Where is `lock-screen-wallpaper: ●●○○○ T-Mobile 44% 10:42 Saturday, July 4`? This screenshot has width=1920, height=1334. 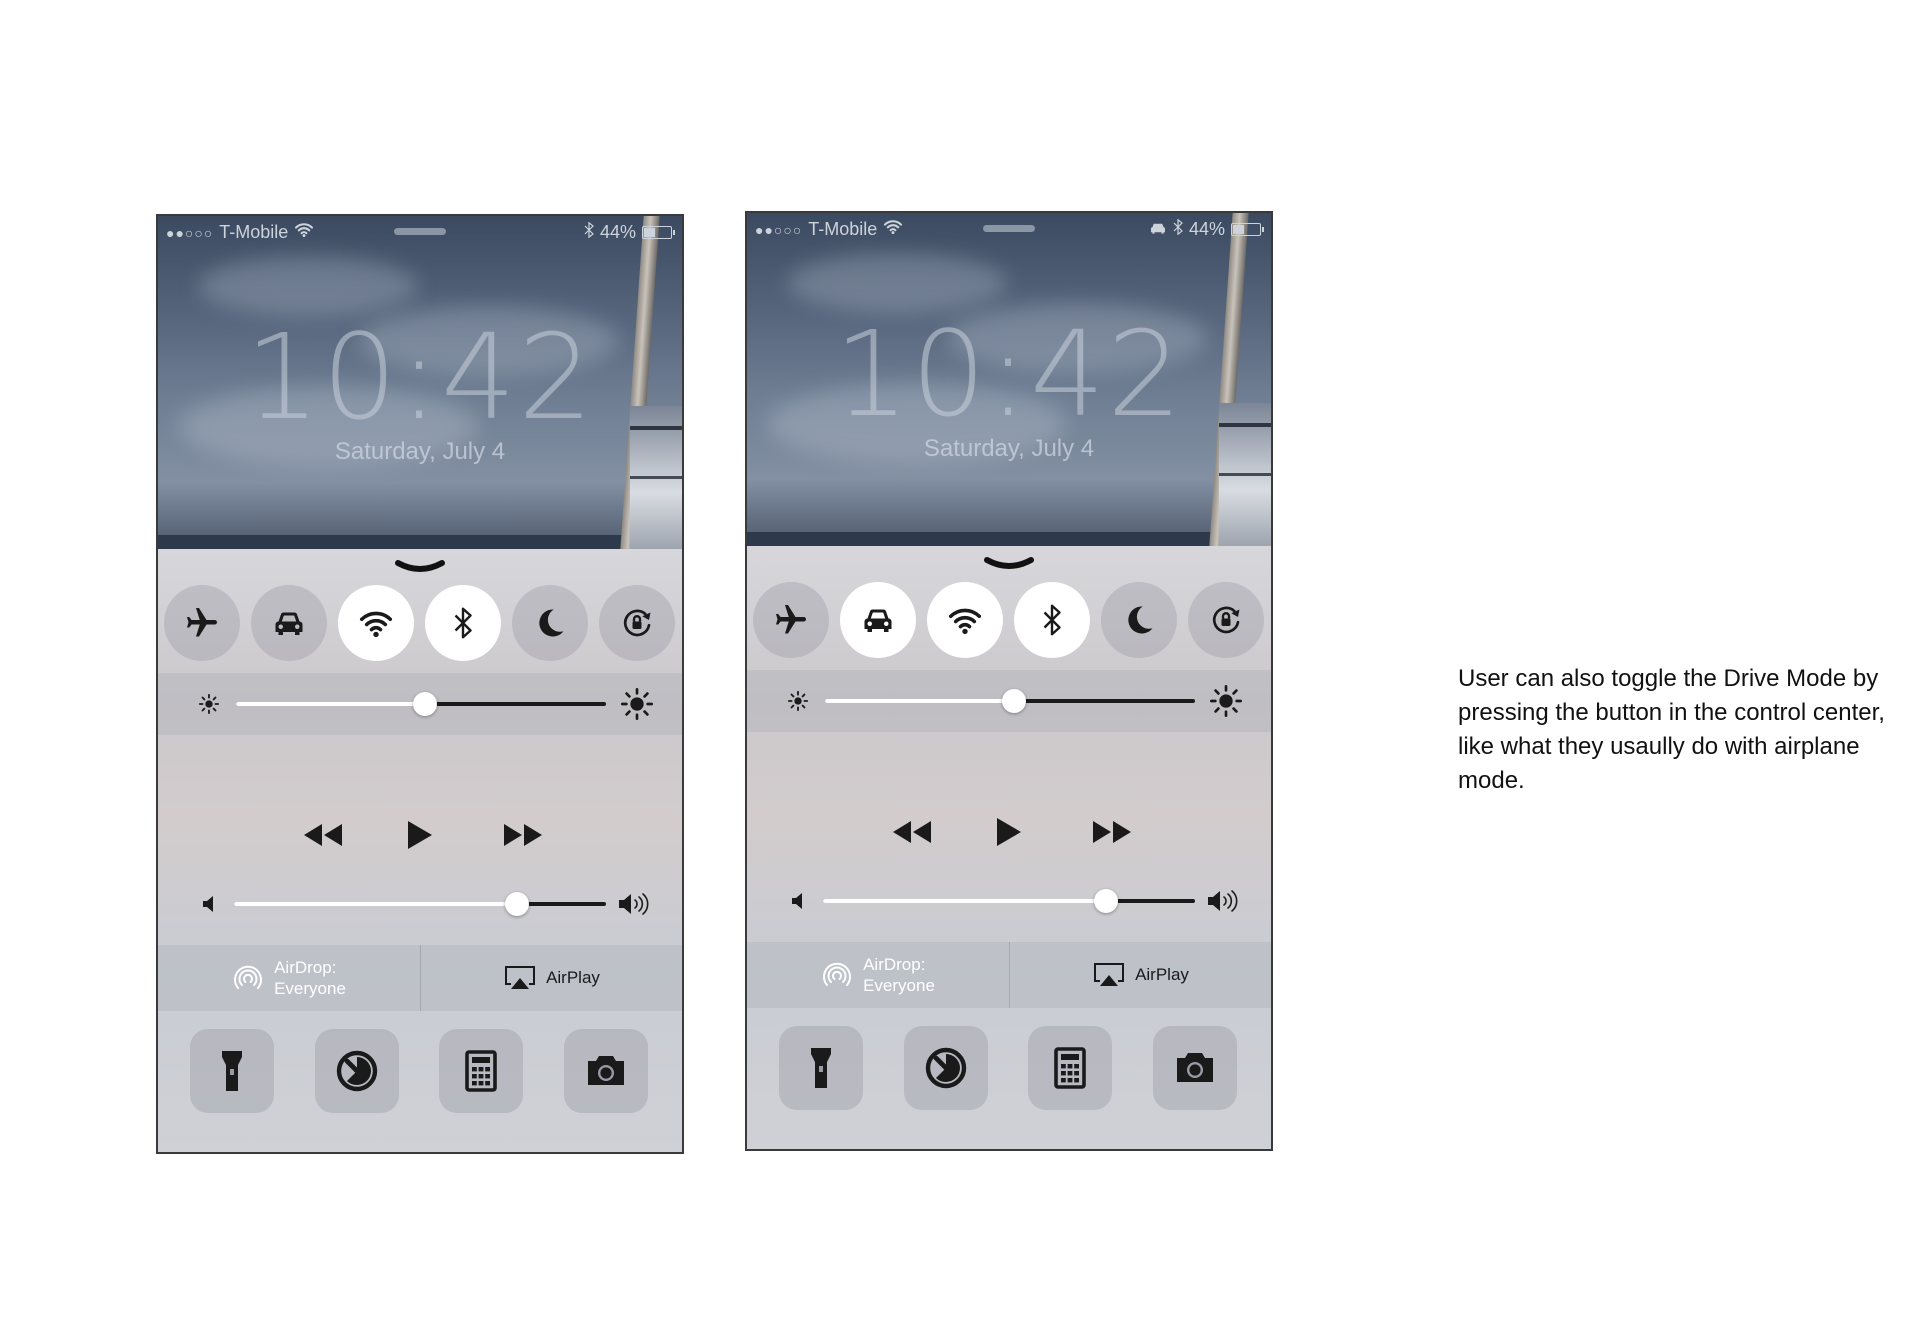
lock-screen-wallpaper: ●●○○○ T-Mobile 44% 10:42 Saturday, July 4 is located at coordinates (1009, 379).